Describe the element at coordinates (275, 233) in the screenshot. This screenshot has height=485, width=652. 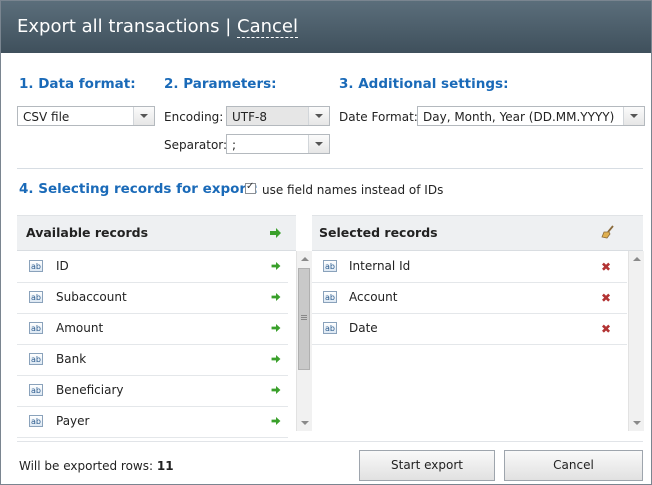
I see `add-all-icon` at that location.